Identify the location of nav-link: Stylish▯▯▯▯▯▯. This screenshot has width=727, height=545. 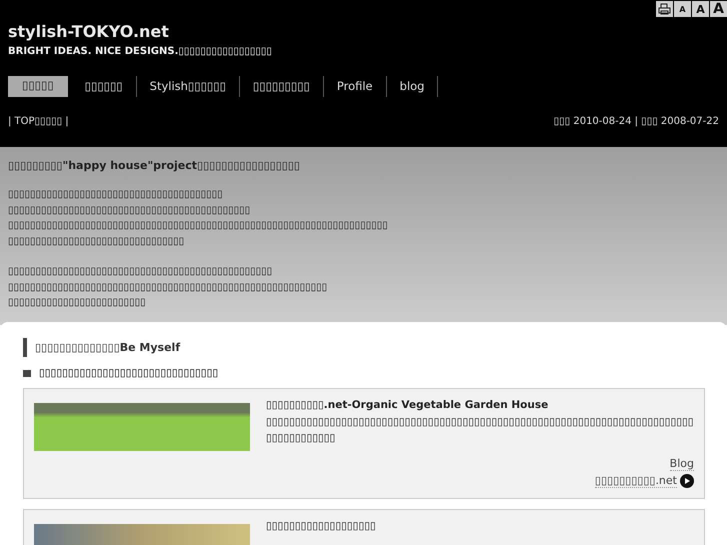
(188, 86).